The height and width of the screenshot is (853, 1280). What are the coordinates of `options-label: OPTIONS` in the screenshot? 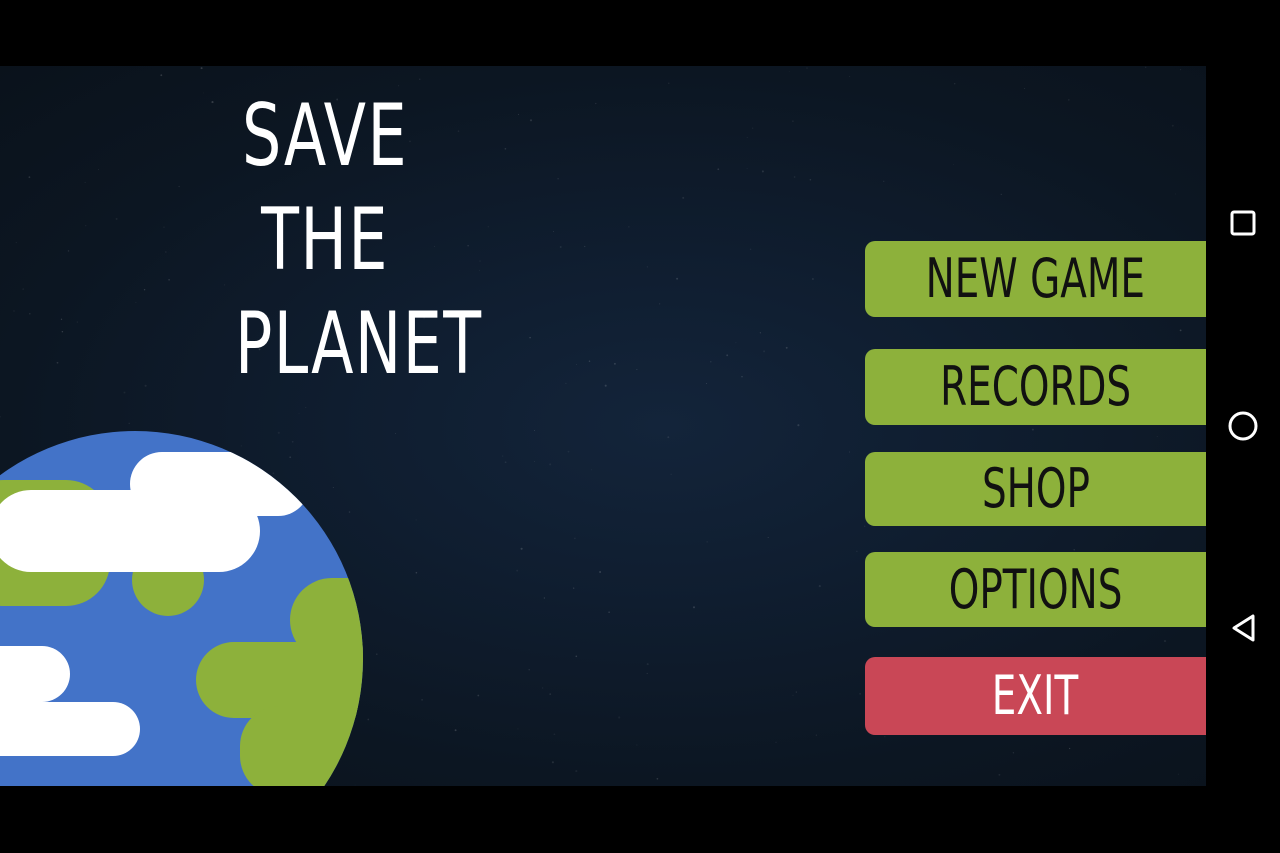 It's located at (1035, 589).